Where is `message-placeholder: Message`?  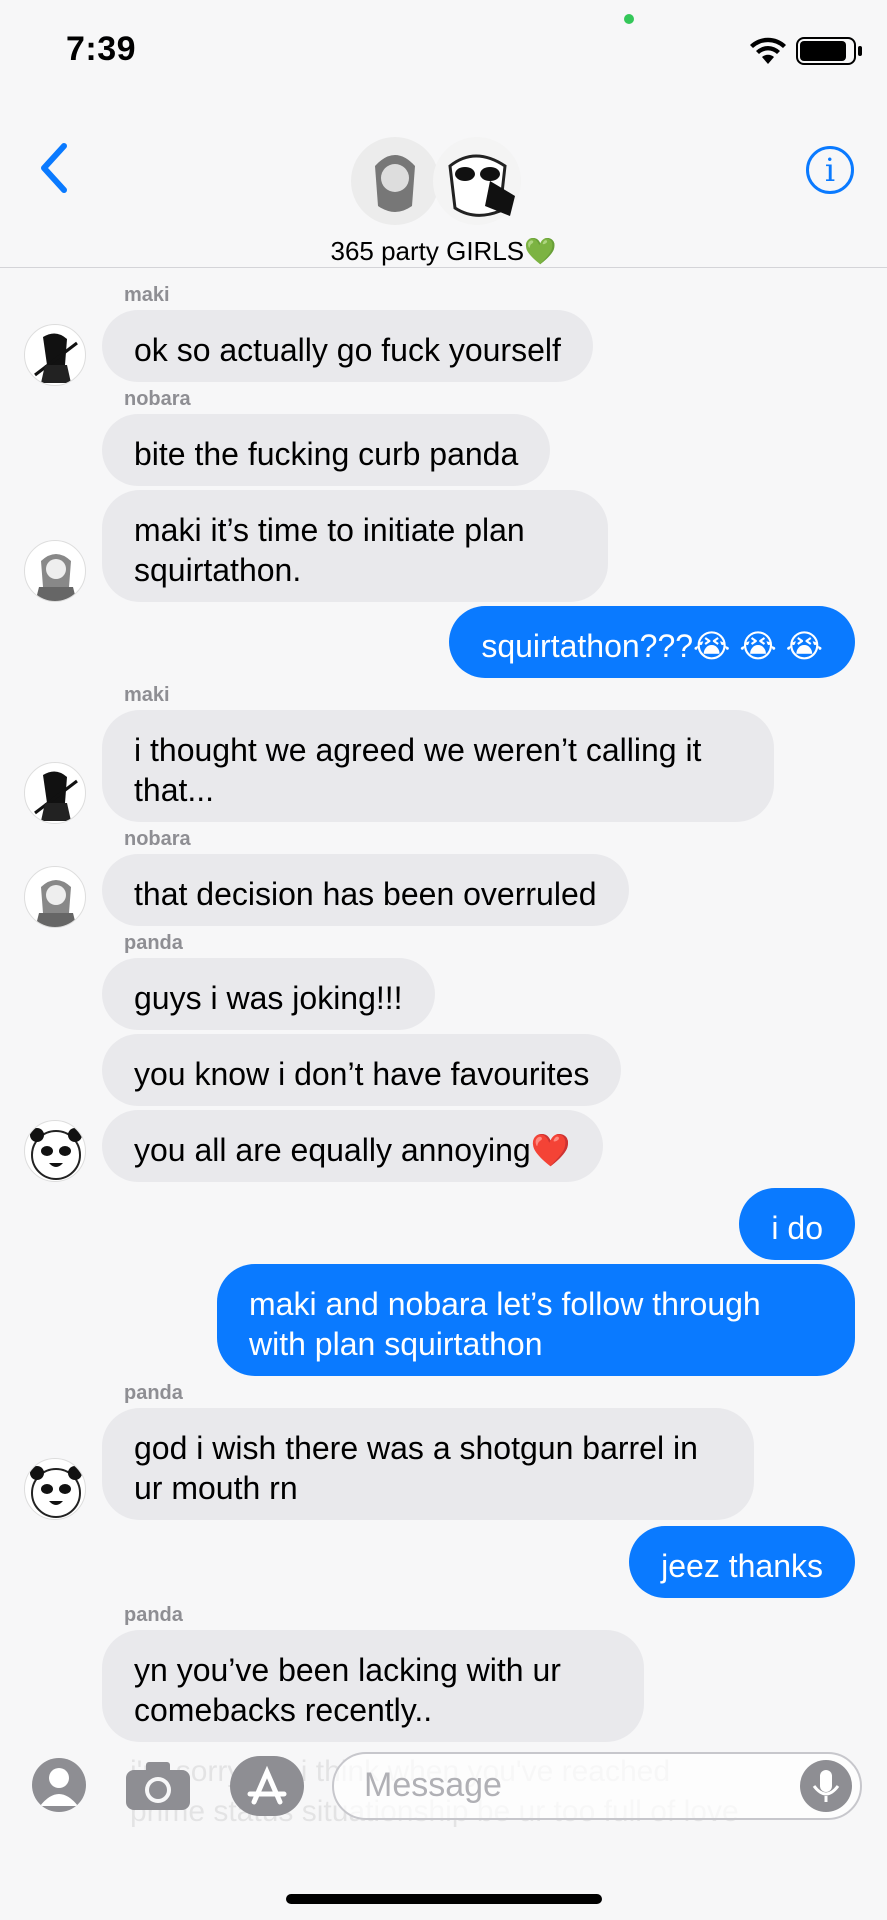 message-placeholder: Message is located at coordinates (433, 1785).